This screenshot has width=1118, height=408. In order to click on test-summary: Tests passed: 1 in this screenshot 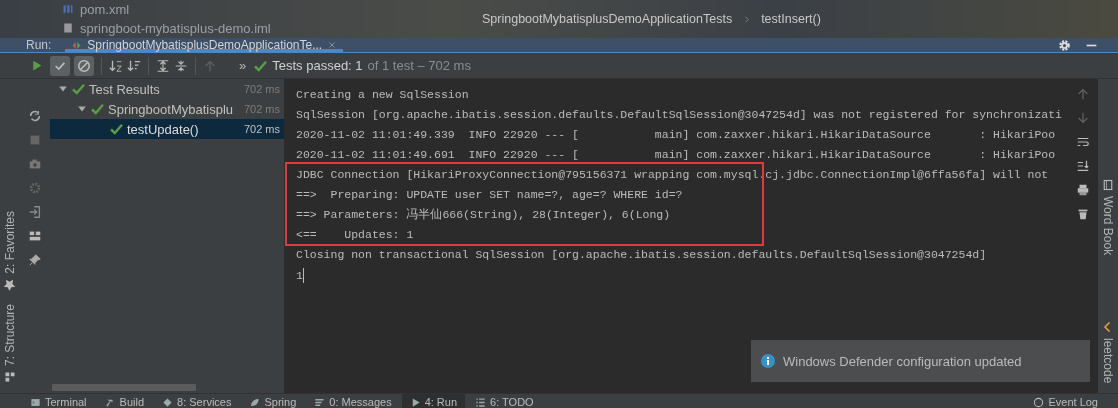, I will do `click(317, 65)`.